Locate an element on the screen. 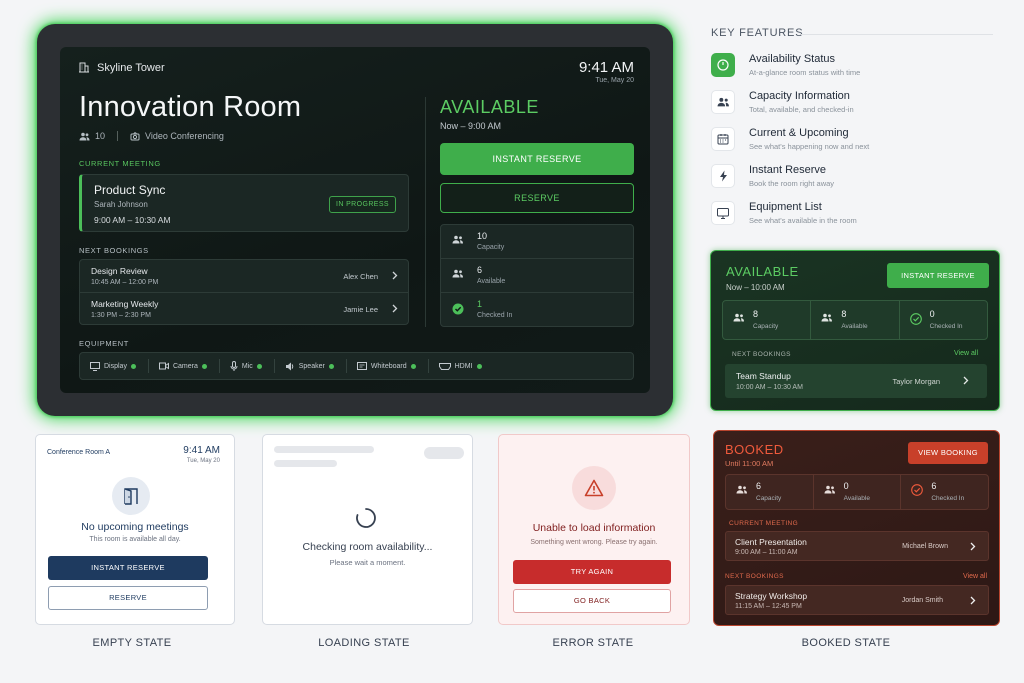  status-badge: IN PROGRESS is located at coordinates (362, 204).